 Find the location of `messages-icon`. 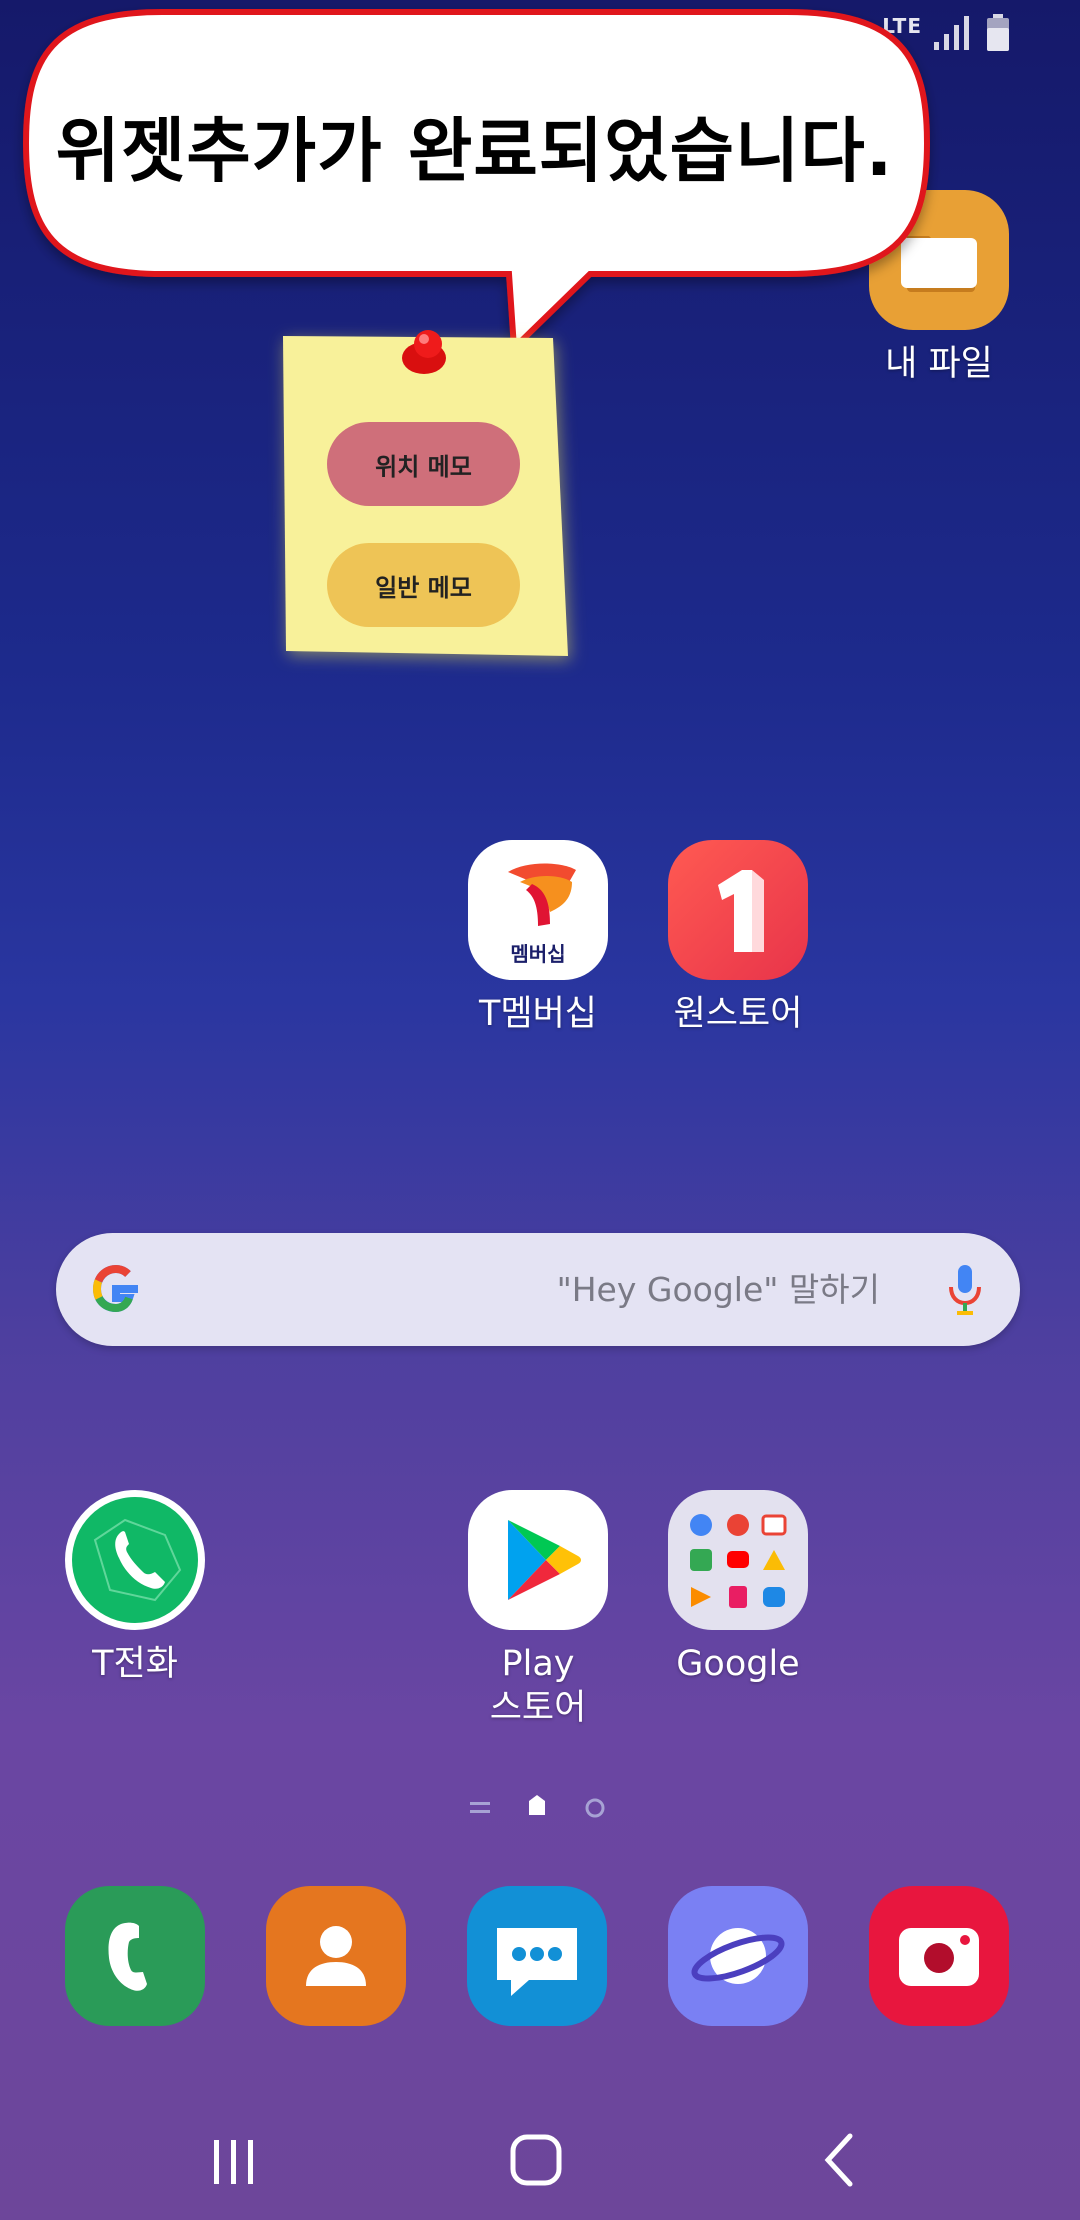

messages-icon is located at coordinates (537, 1956).